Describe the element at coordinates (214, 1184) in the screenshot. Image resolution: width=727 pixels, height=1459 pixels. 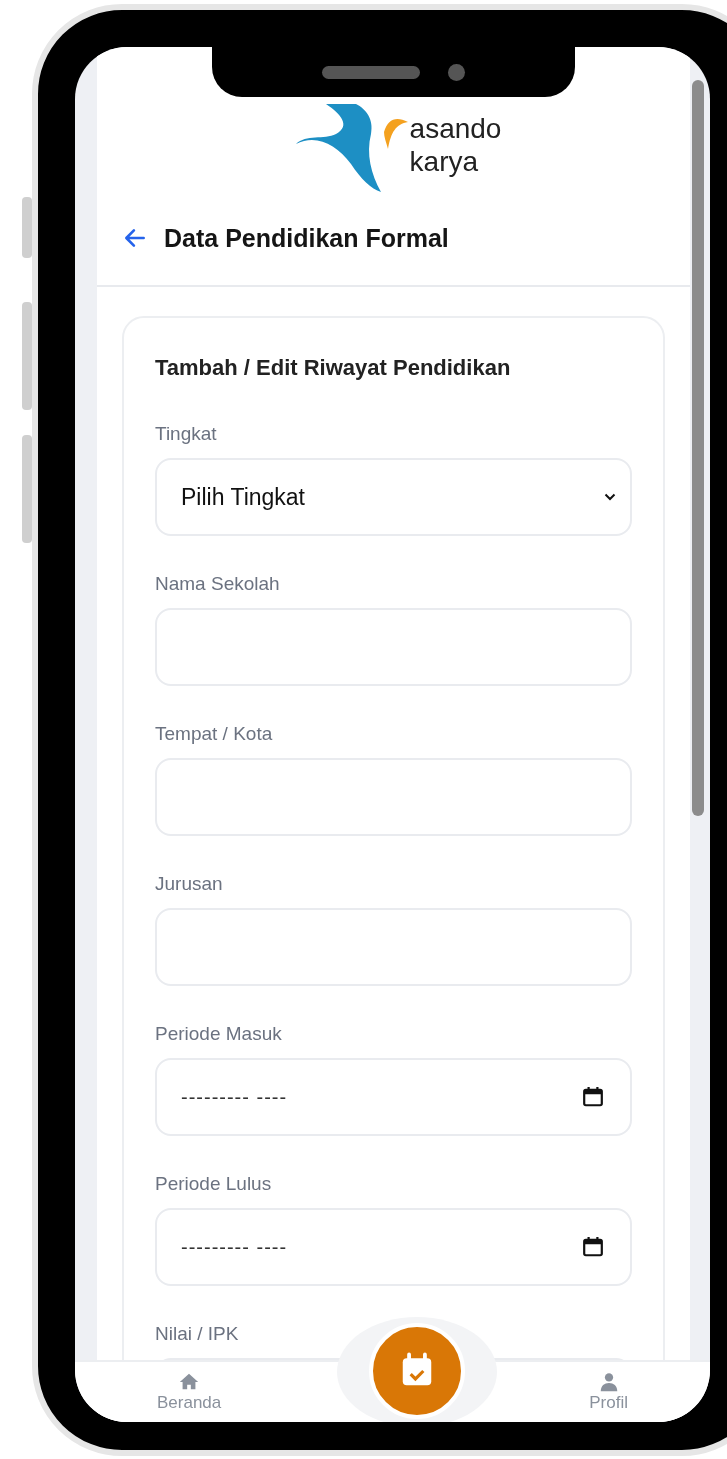
I see `field-label: Periode Lulus` at that location.